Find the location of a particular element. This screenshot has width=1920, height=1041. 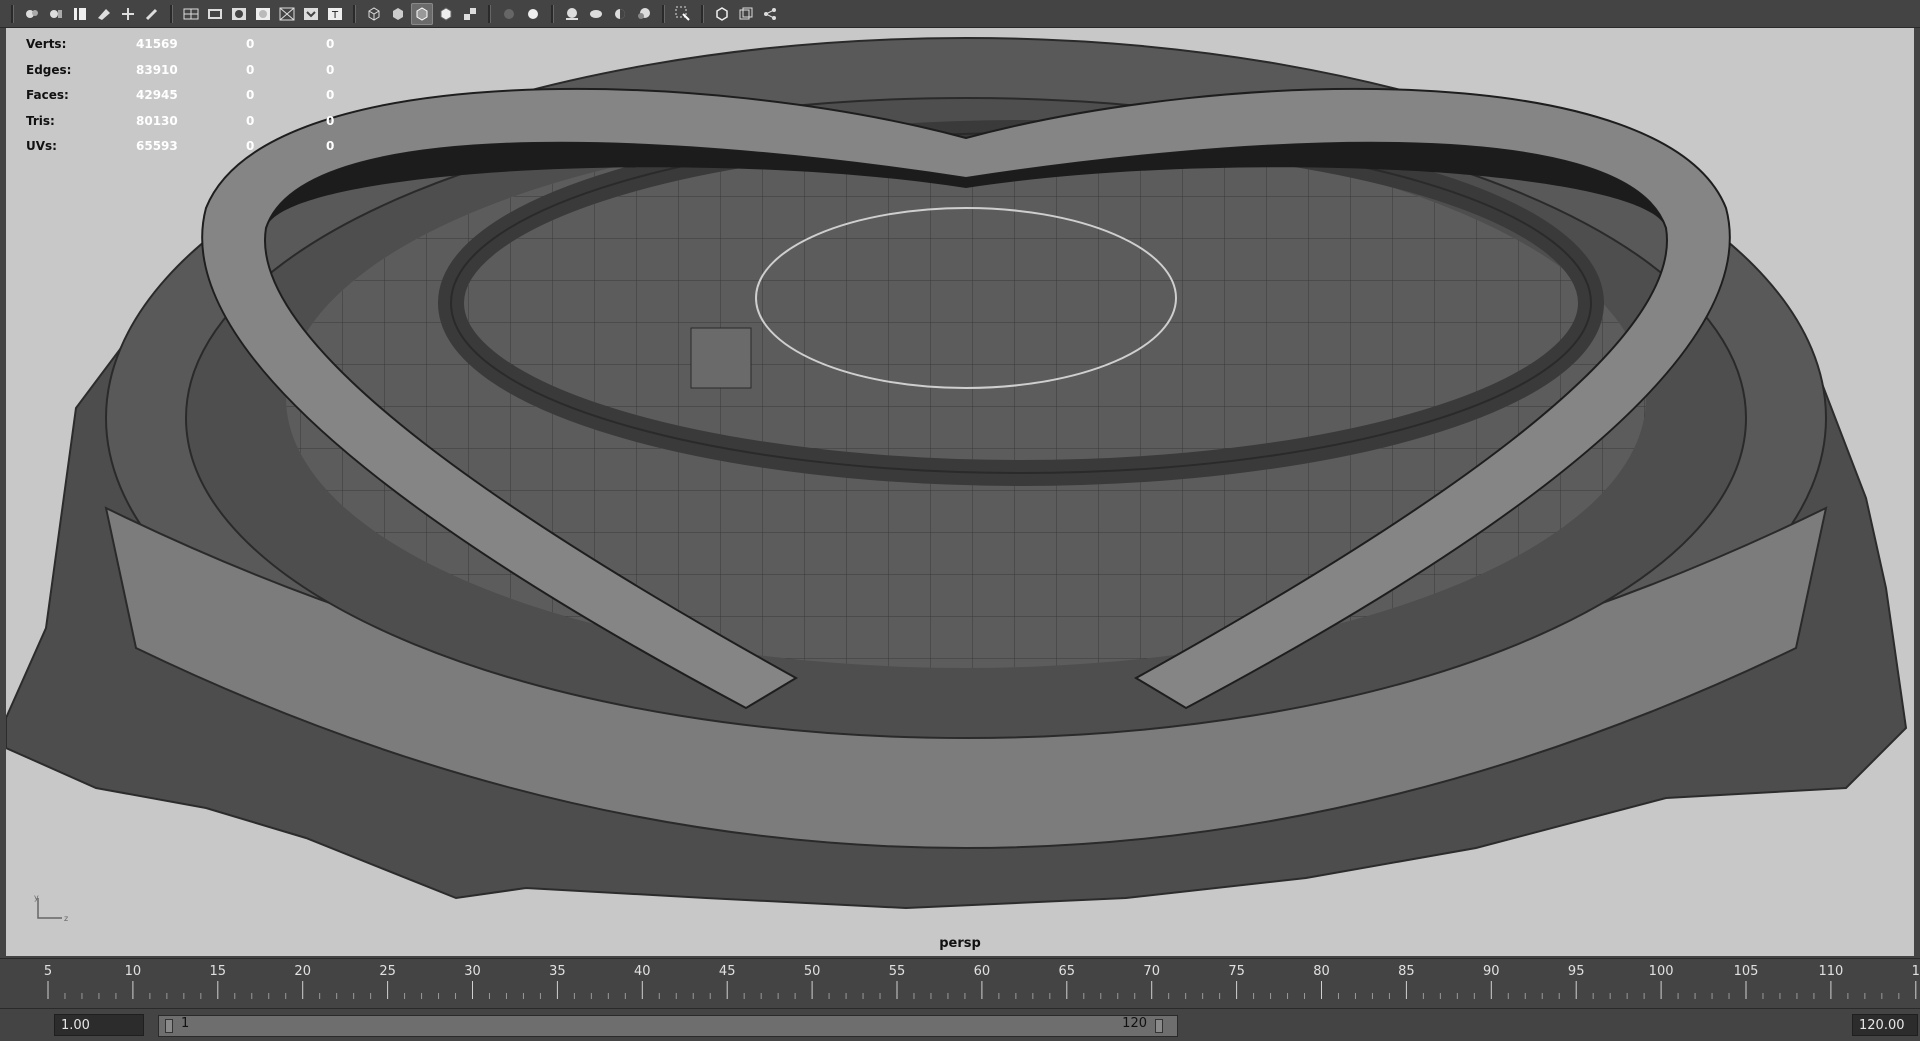

resolution-gate-icon is located at coordinates (239, 14).